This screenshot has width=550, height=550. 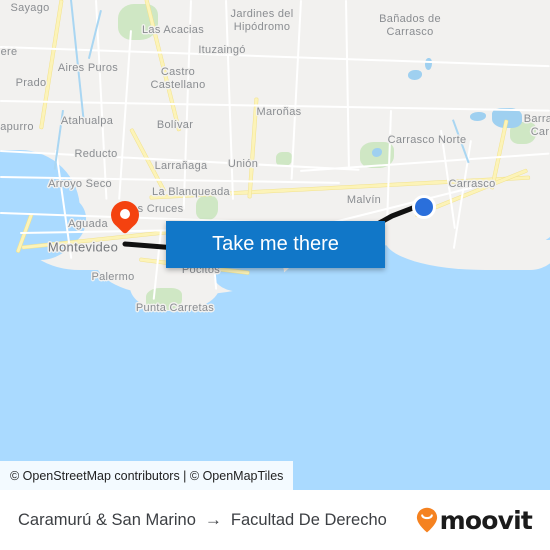 I want to click on moovit-logo: moovit, so click(x=474, y=520).